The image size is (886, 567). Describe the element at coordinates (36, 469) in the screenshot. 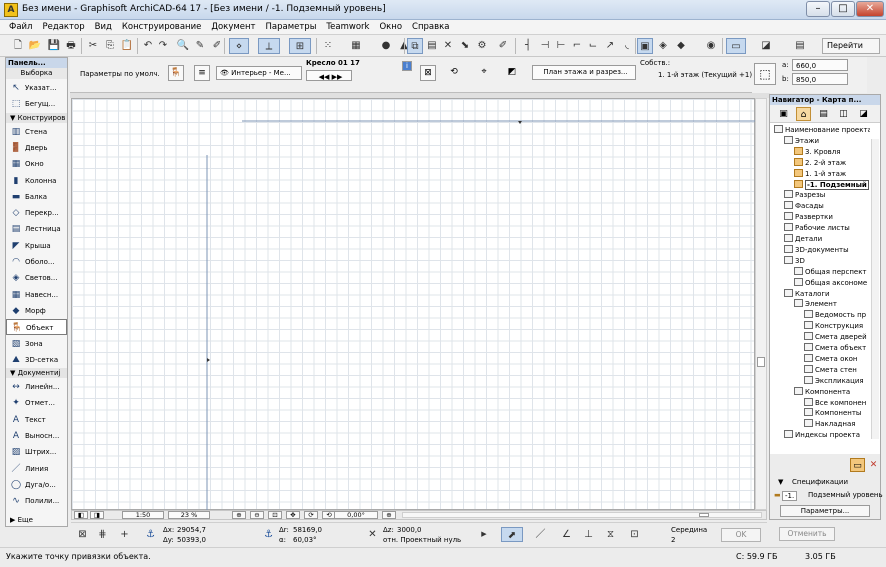

I see `tool-line: ／ Линия` at that location.